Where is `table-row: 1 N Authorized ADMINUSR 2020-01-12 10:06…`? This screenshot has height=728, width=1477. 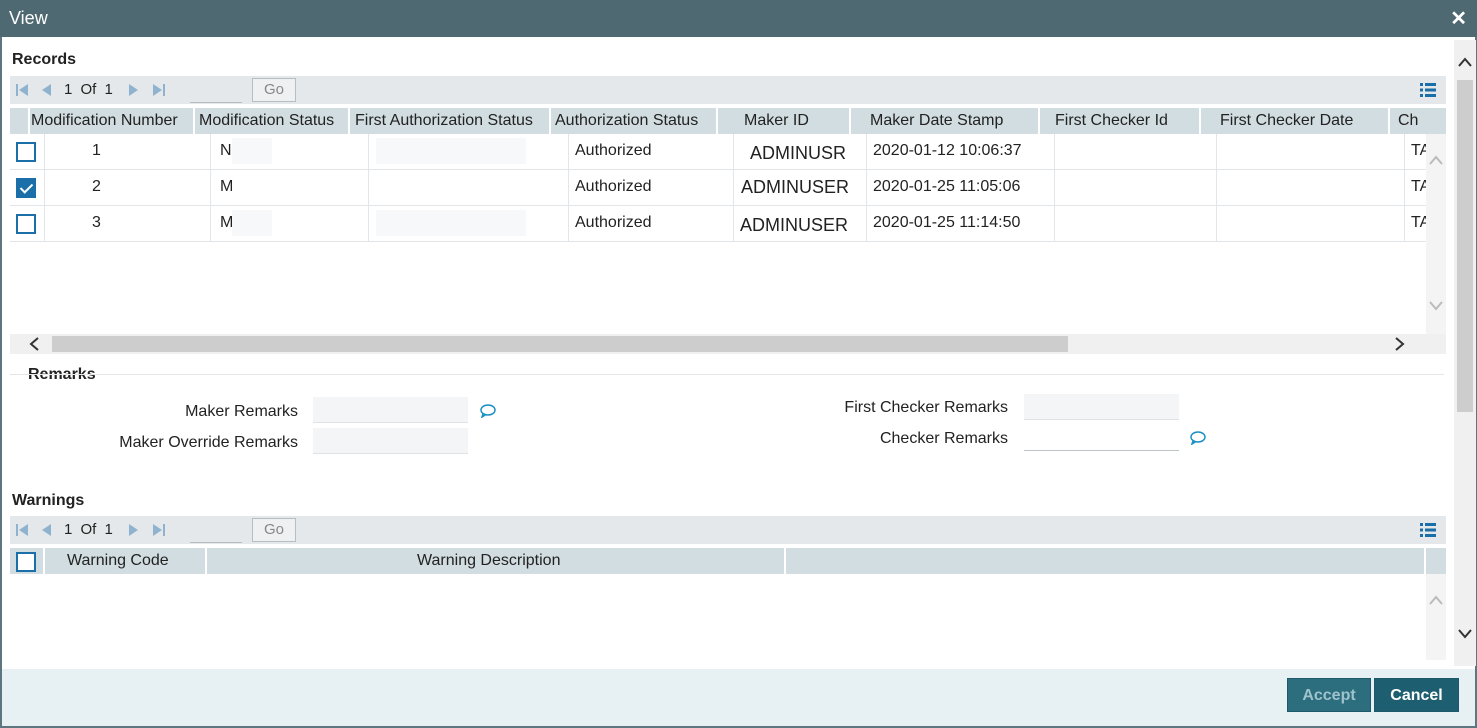
table-row: 1 N Authorized ADMINUSR 2020-01-12 10:06… is located at coordinates (718, 152).